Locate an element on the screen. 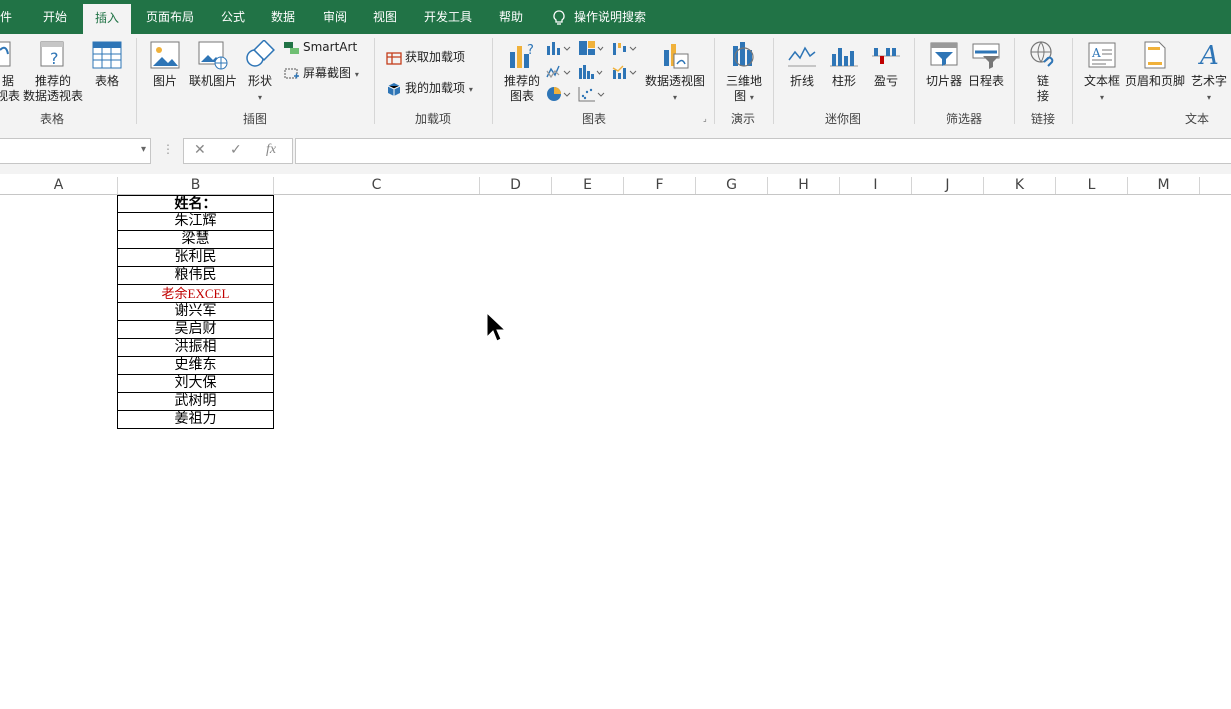 The image size is (1231, 709). column-header-b: B is located at coordinates (196, 185).